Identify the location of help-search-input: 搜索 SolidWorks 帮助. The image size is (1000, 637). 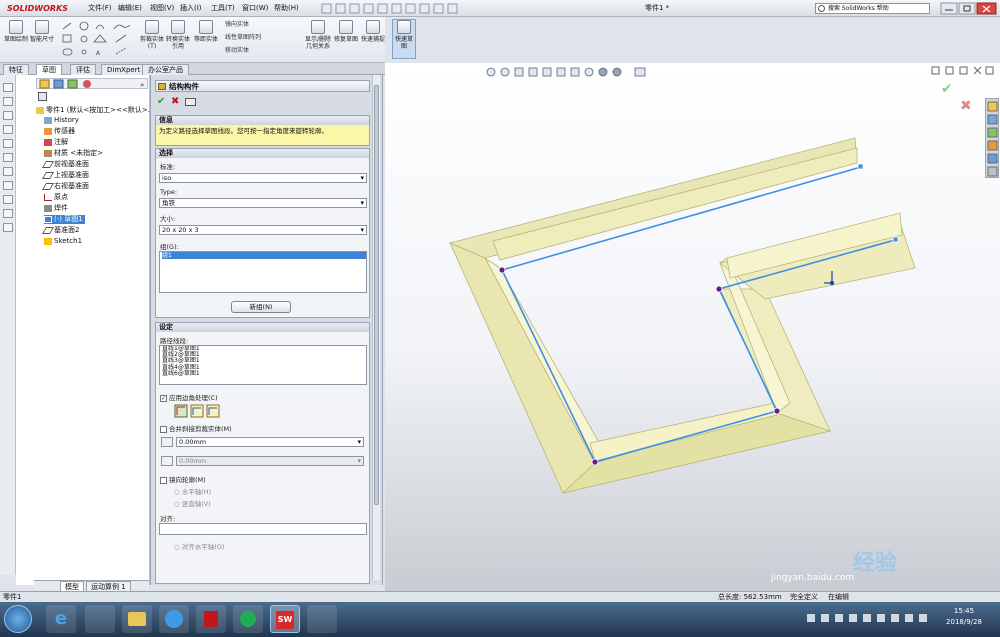
(872, 8).